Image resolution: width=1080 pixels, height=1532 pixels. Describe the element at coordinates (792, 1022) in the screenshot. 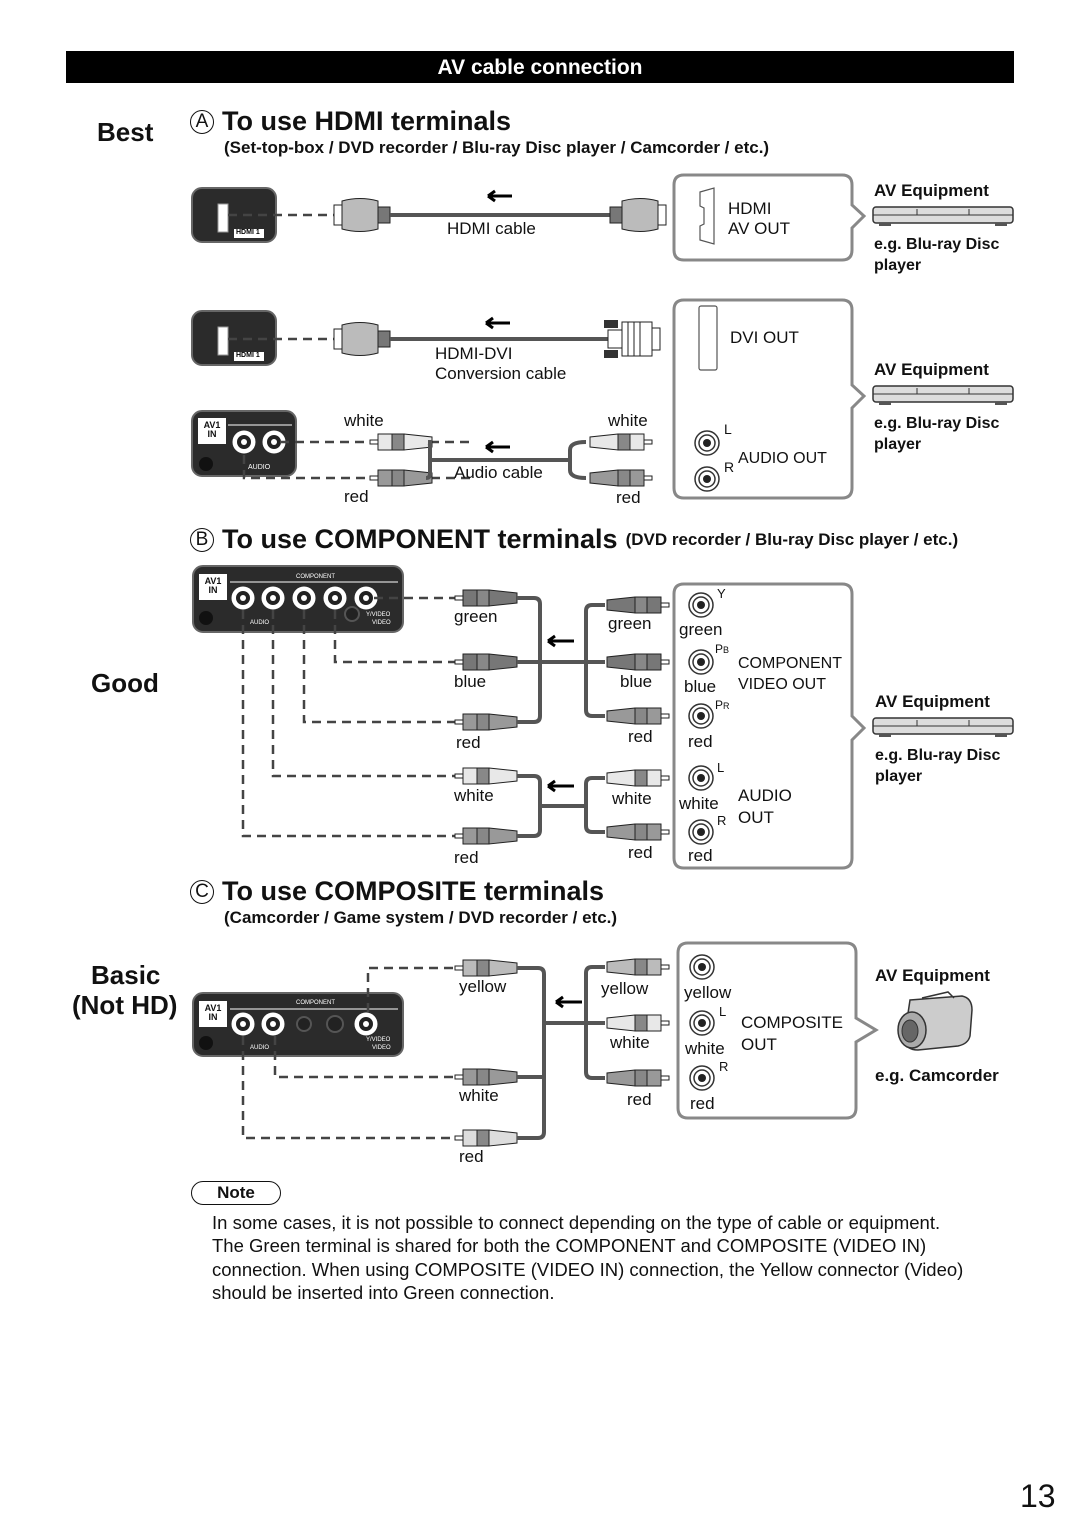

I see `composite-out-line1: COMPOSITE` at that location.